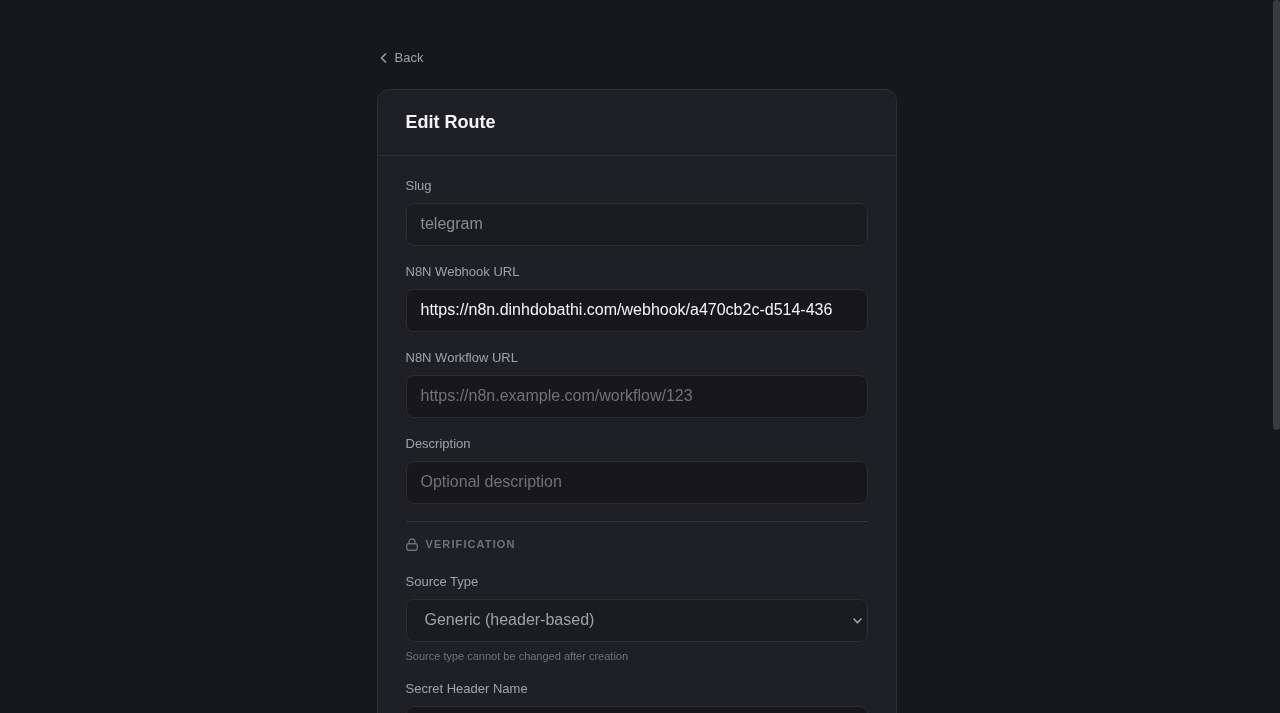  What do you see at coordinates (857, 621) in the screenshot?
I see `chevron-down-icon` at bounding box center [857, 621].